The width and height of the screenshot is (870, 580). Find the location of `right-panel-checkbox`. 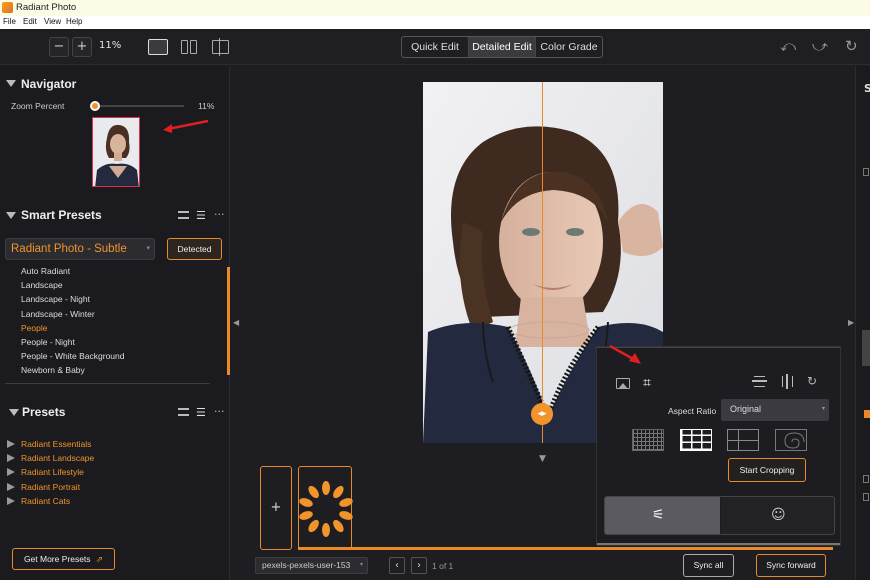

right-panel-checkbox is located at coordinates (866, 172).